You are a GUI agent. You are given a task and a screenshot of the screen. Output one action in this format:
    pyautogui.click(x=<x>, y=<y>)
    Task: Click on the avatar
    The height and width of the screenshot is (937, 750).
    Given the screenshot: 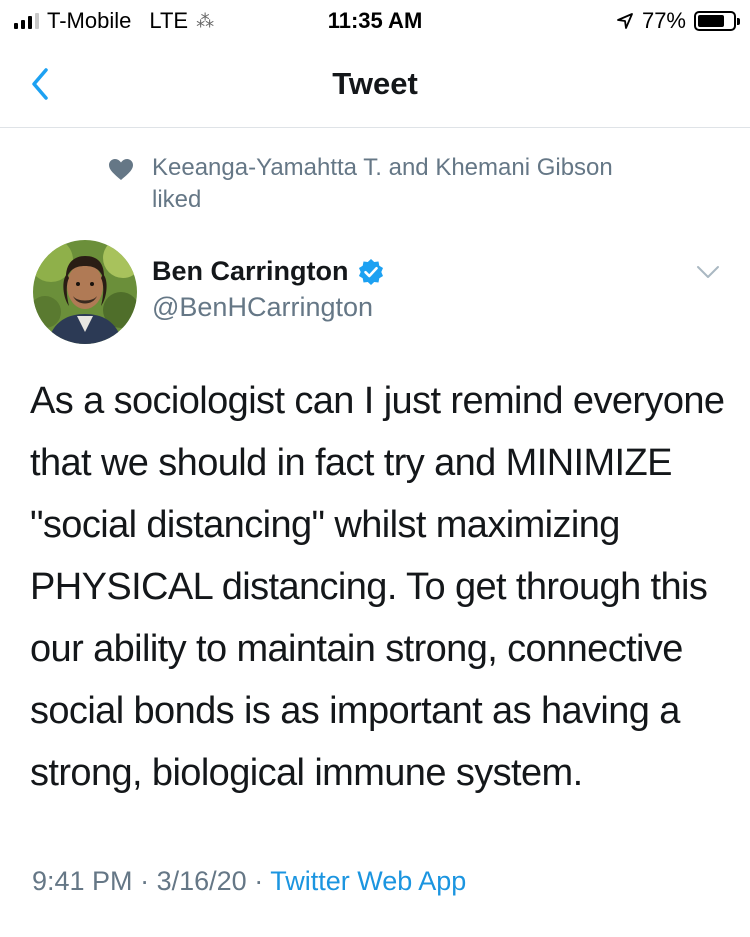 What is the action you would take?
    pyautogui.click(x=85, y=292)
    